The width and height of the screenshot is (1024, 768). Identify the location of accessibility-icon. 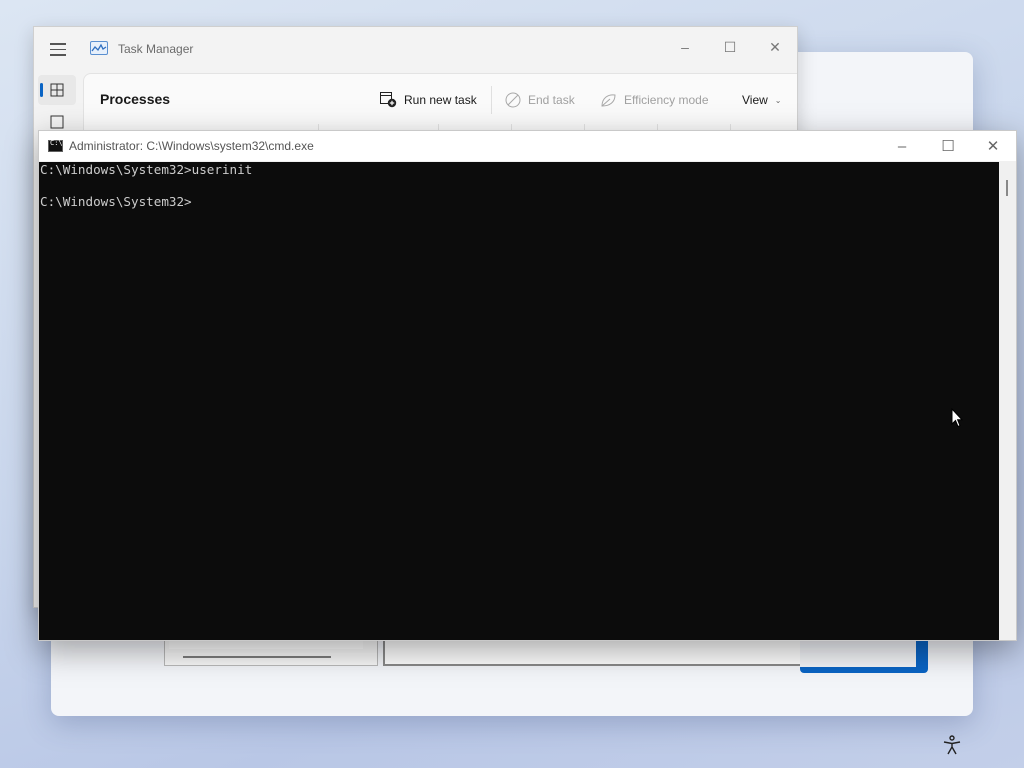
(952, 747).